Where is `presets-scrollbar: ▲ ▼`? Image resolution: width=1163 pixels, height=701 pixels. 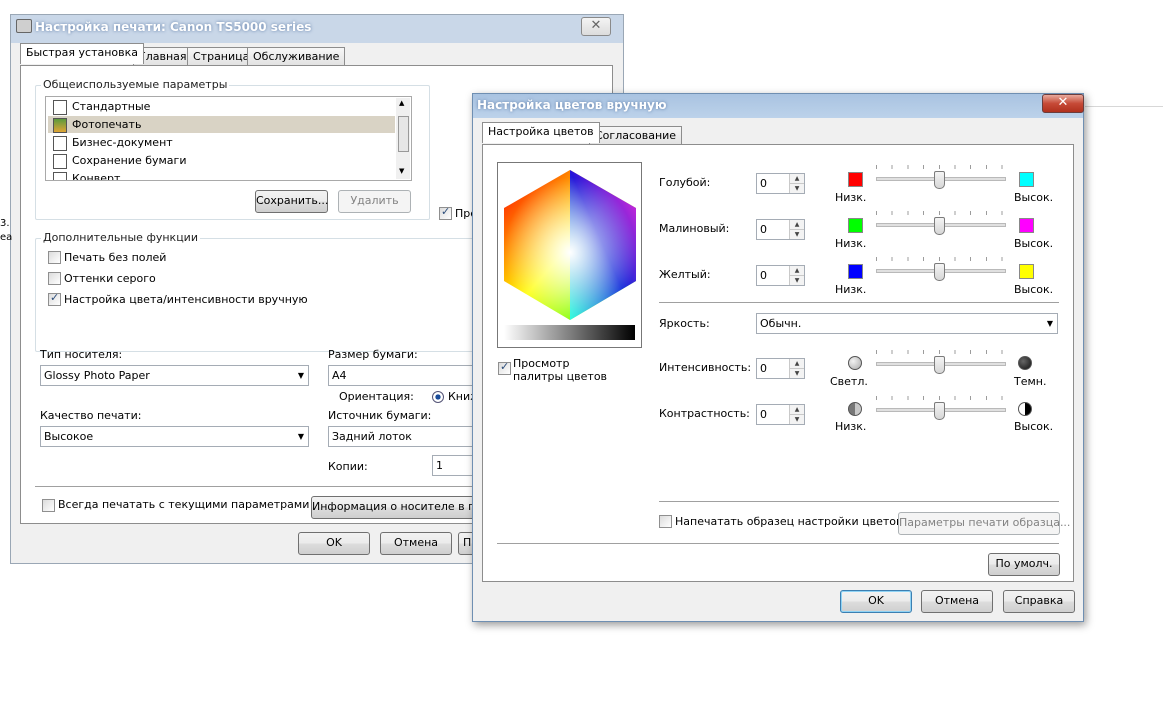
presets-scrollbar: ▲ ▼ is located at coordinates (403, 138).